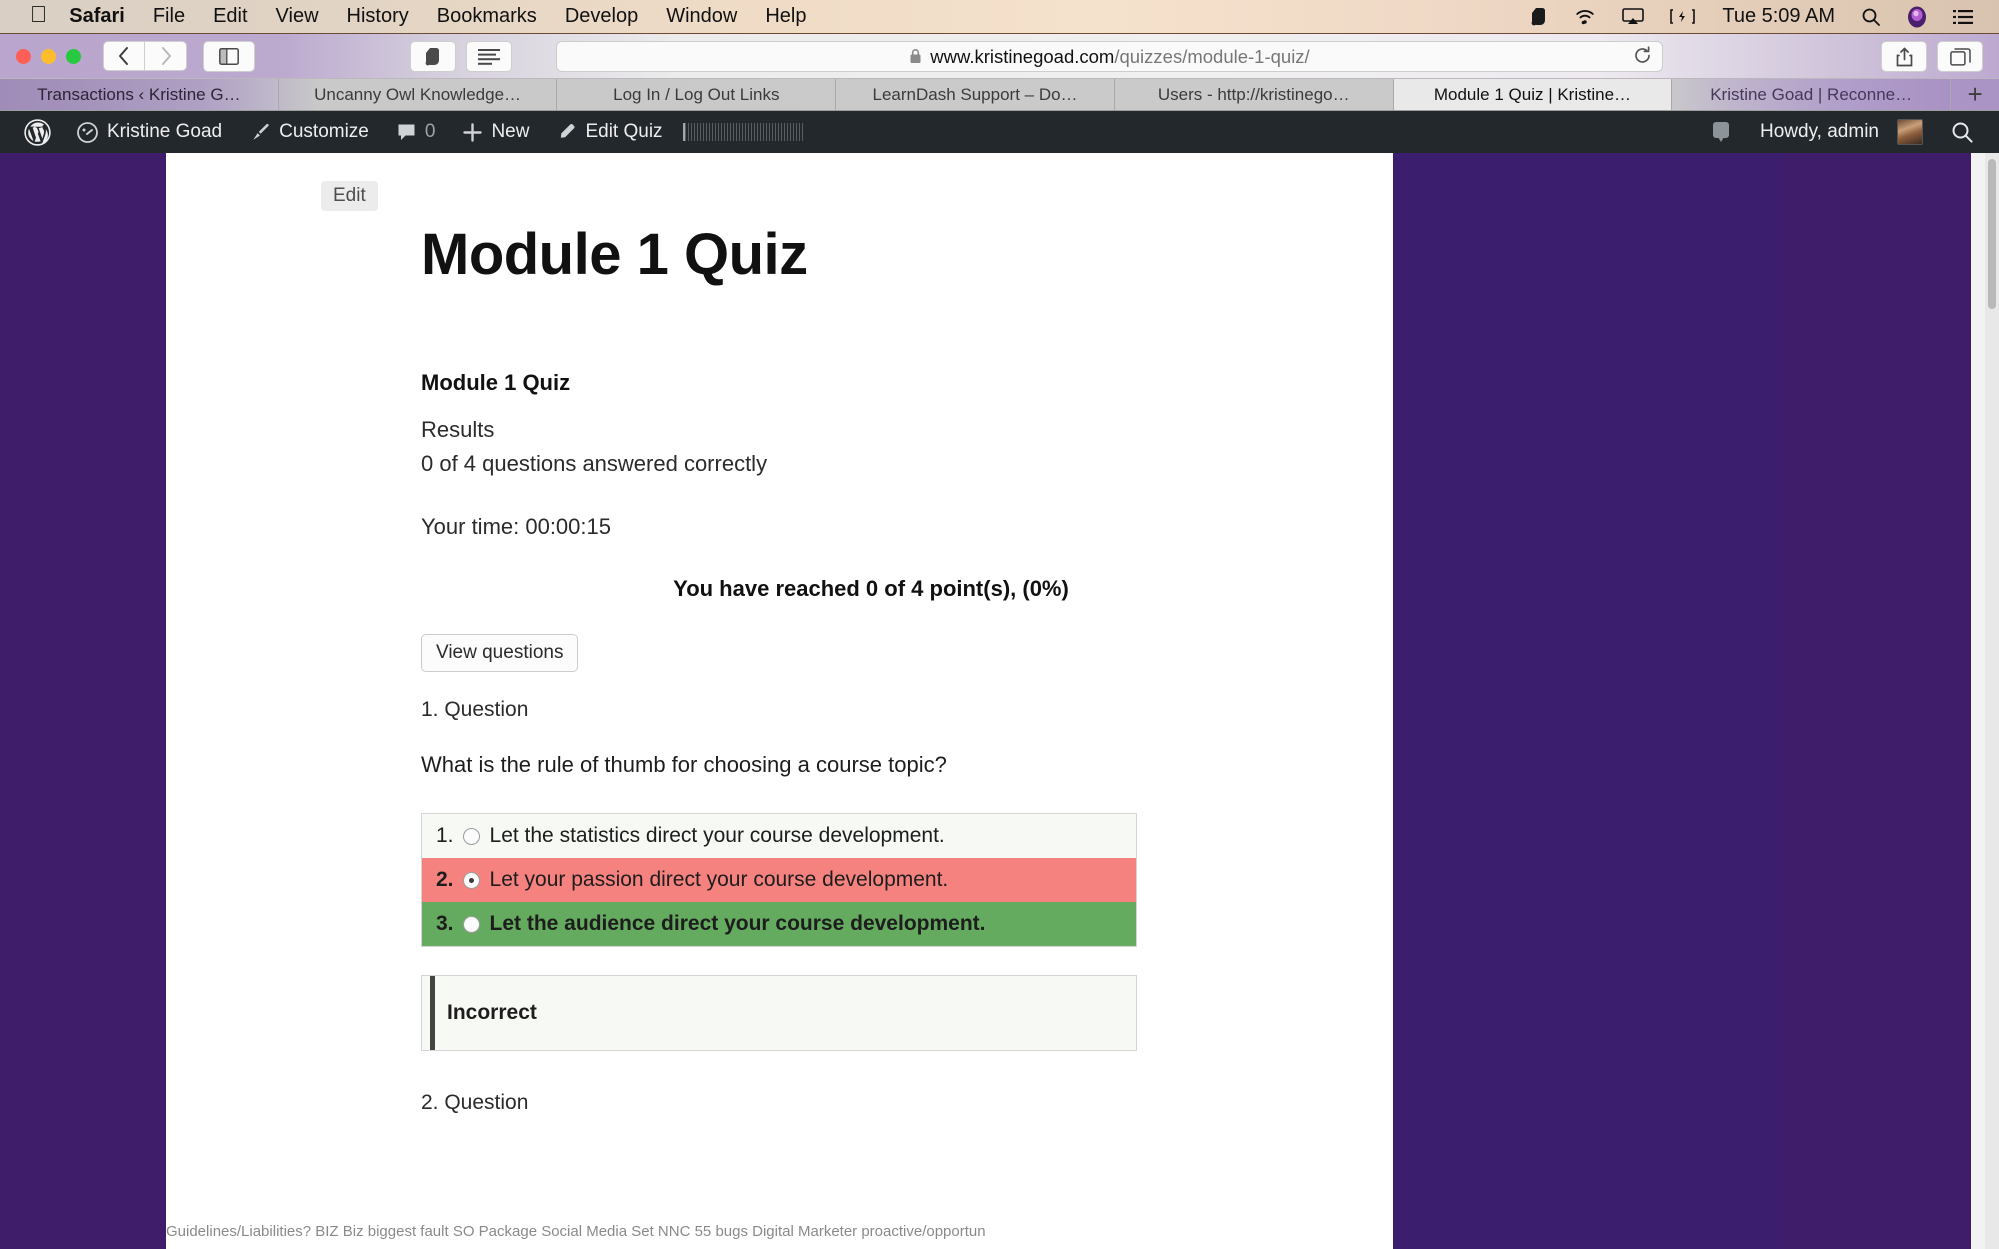 This screenshot has height=1249, width=1999. I want to click on admin-bar-drag-handle, so click(742, 132).